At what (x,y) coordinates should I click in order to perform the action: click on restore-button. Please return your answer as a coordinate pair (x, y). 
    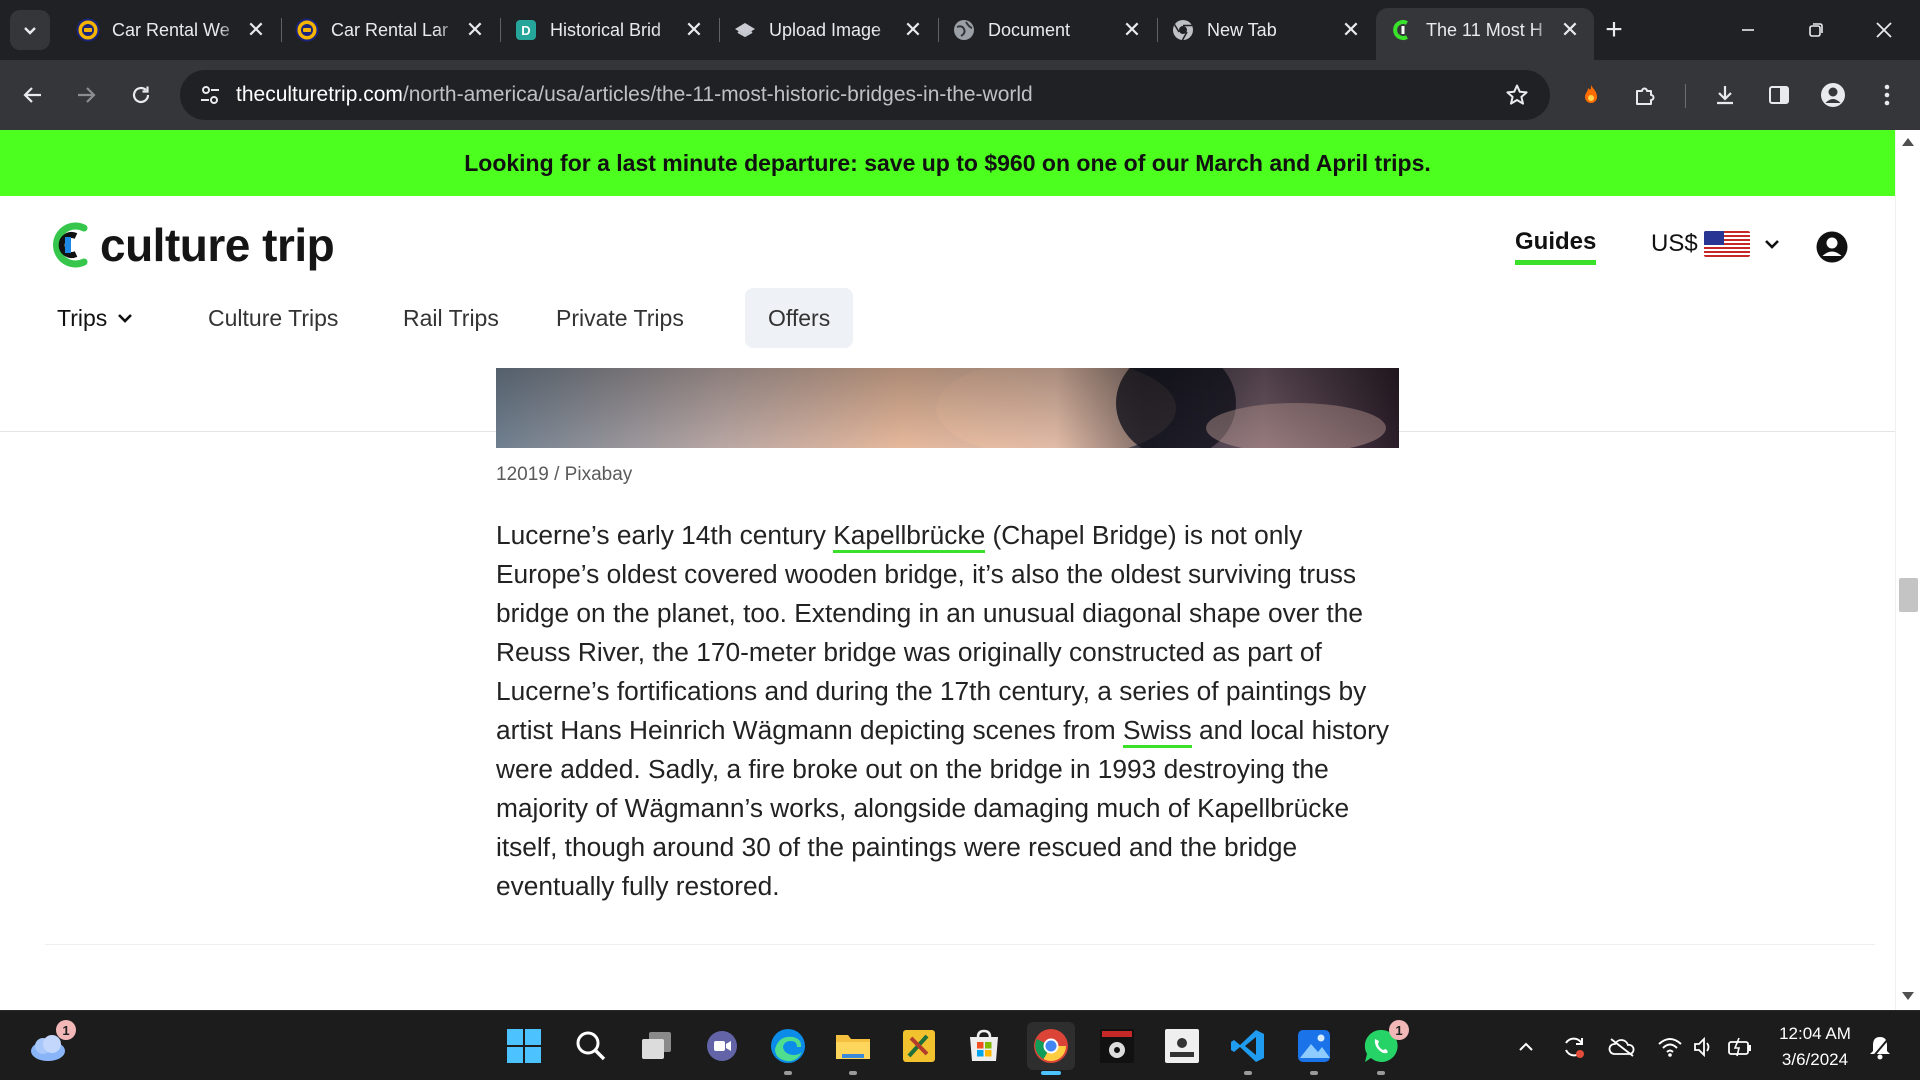
    Looking at the image, I should click on (1816, 30).